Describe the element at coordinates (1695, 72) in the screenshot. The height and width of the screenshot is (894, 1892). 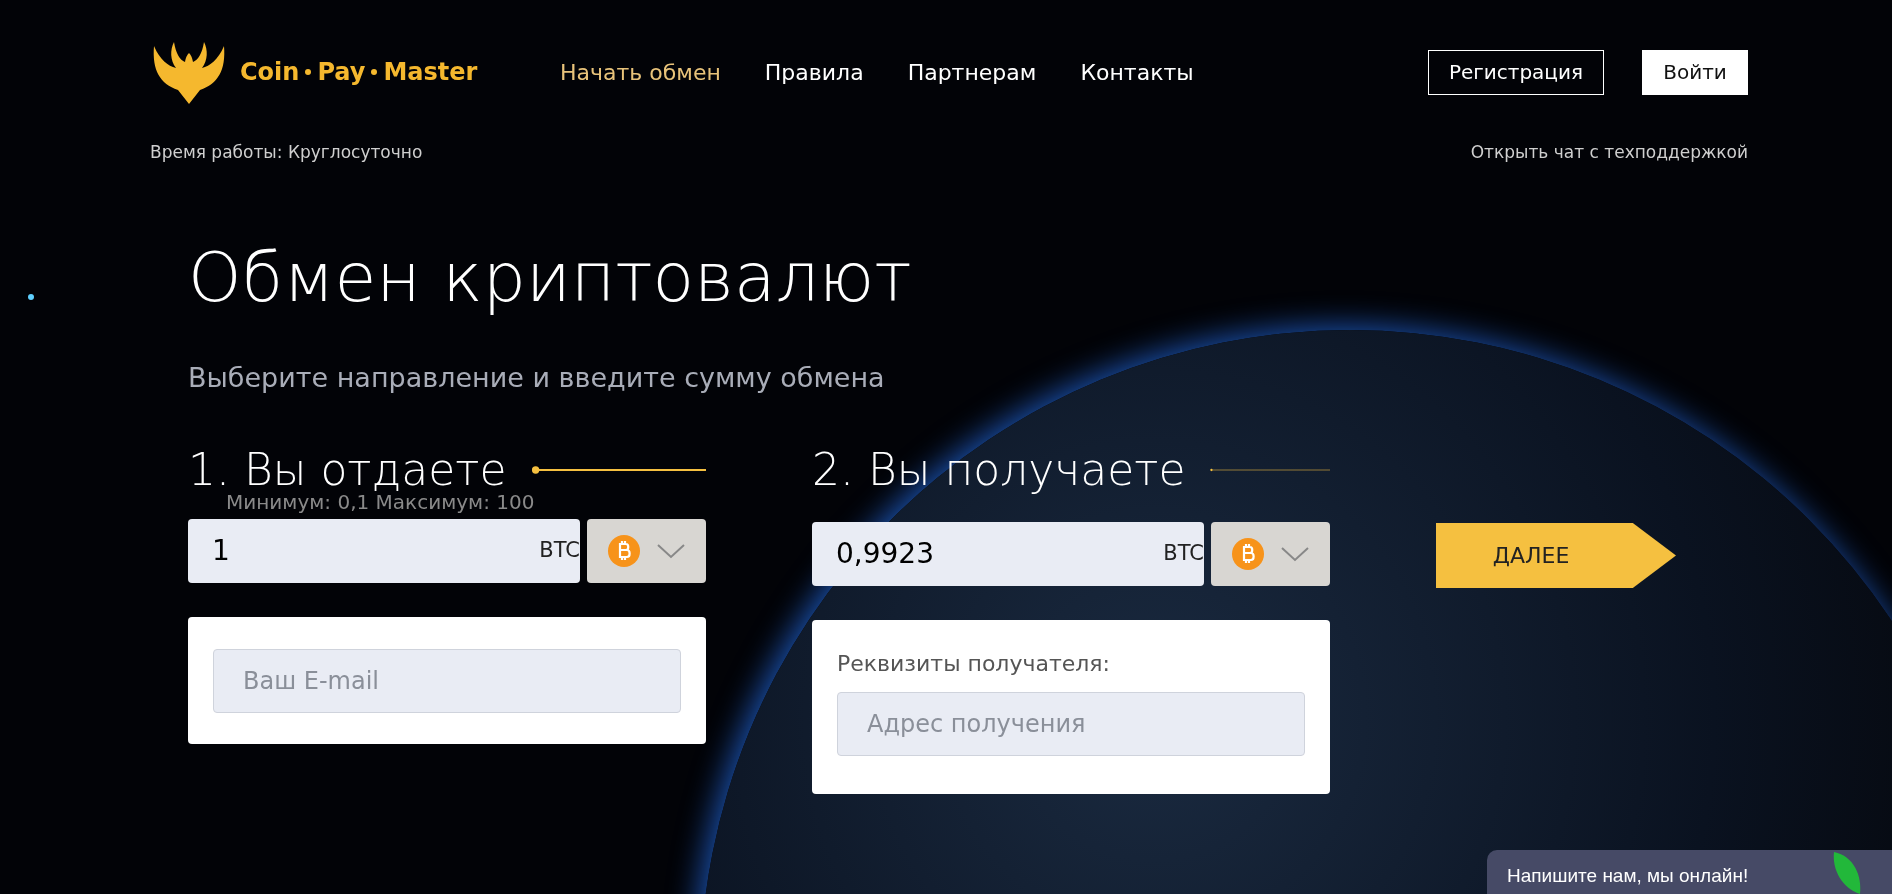
I see `login-button: Войти` at that location.